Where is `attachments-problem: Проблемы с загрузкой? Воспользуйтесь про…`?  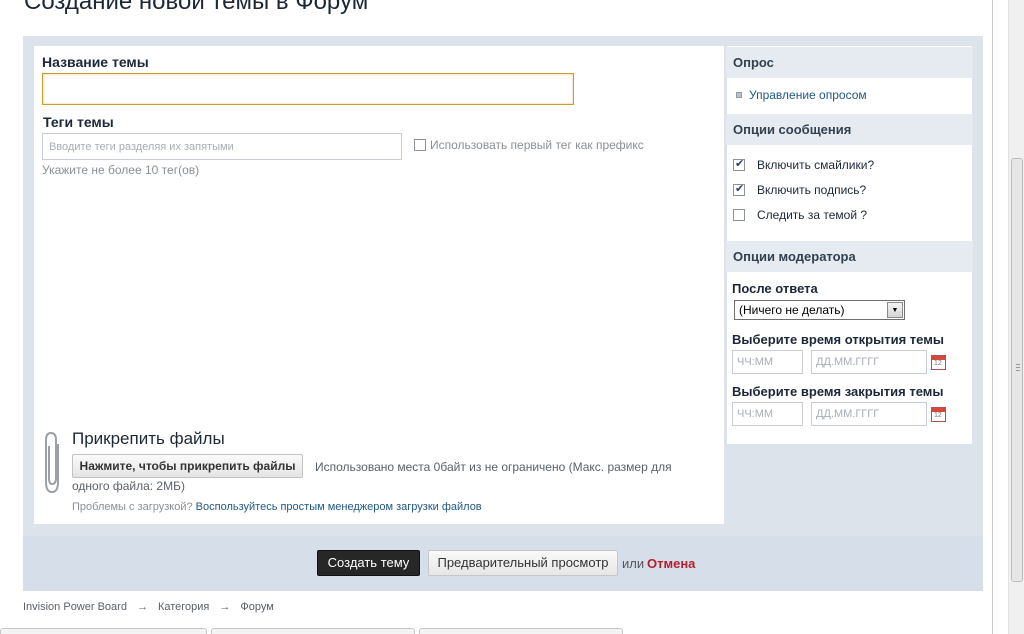
attachments-problem: Проблемы с загрузкой? Воспользуйтесь про… is located at coordinates (277, 507).